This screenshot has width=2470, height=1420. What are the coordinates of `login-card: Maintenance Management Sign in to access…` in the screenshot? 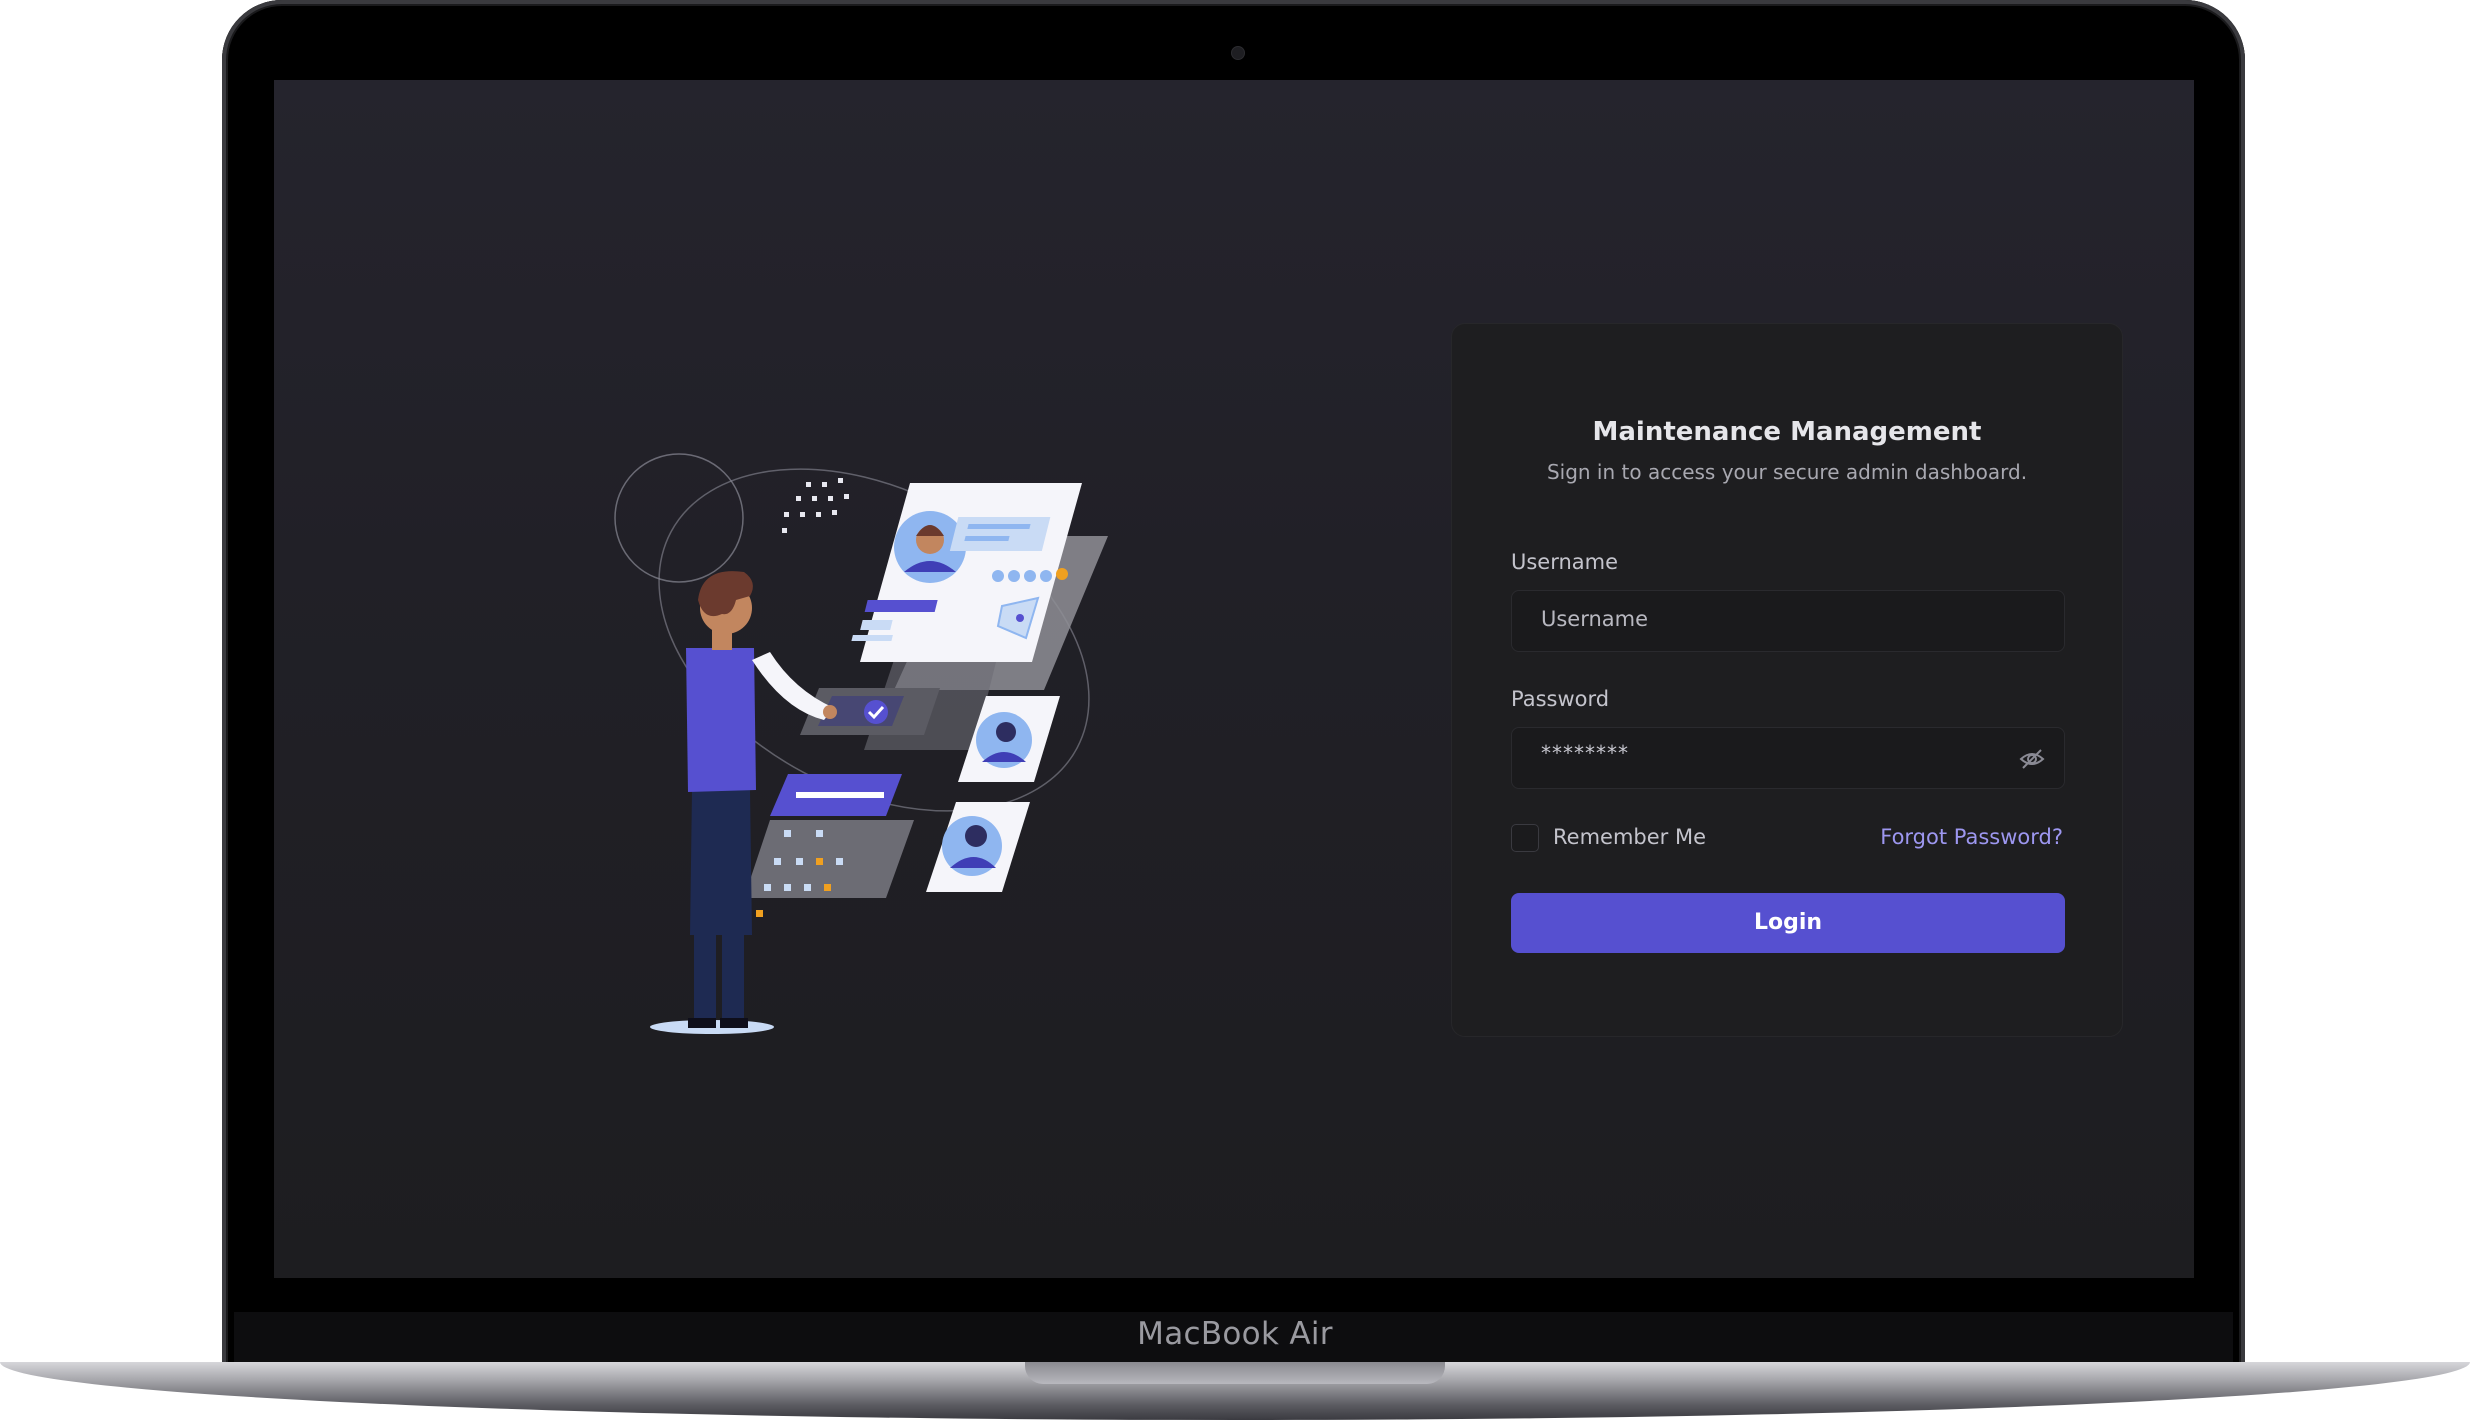 It's located at (1787, 680).